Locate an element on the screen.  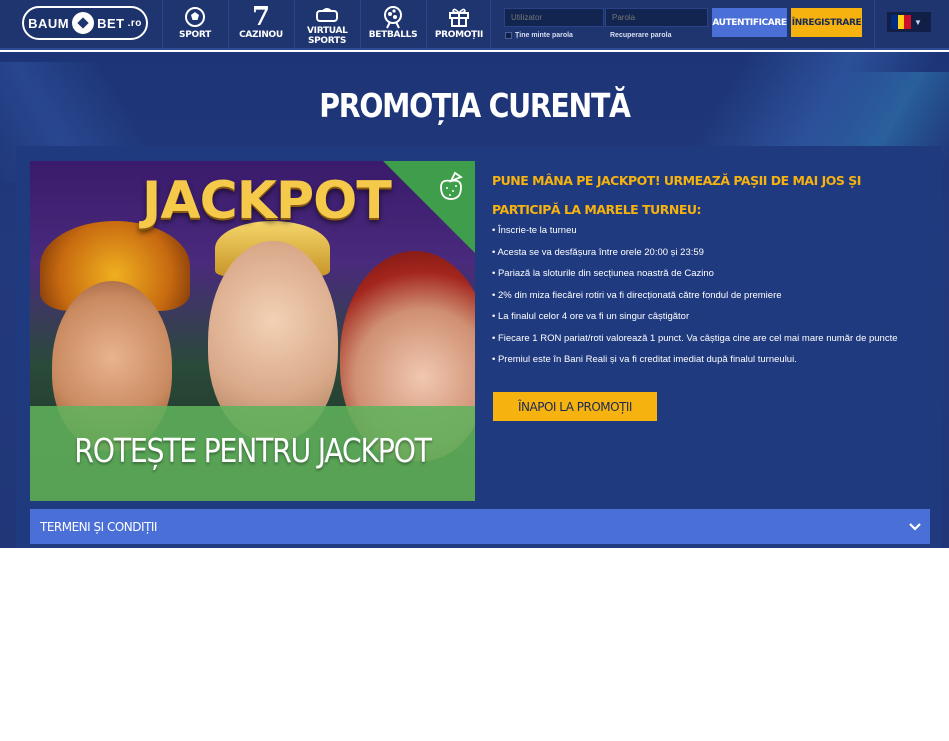
nav-divider is located at coordinates (490, 25).